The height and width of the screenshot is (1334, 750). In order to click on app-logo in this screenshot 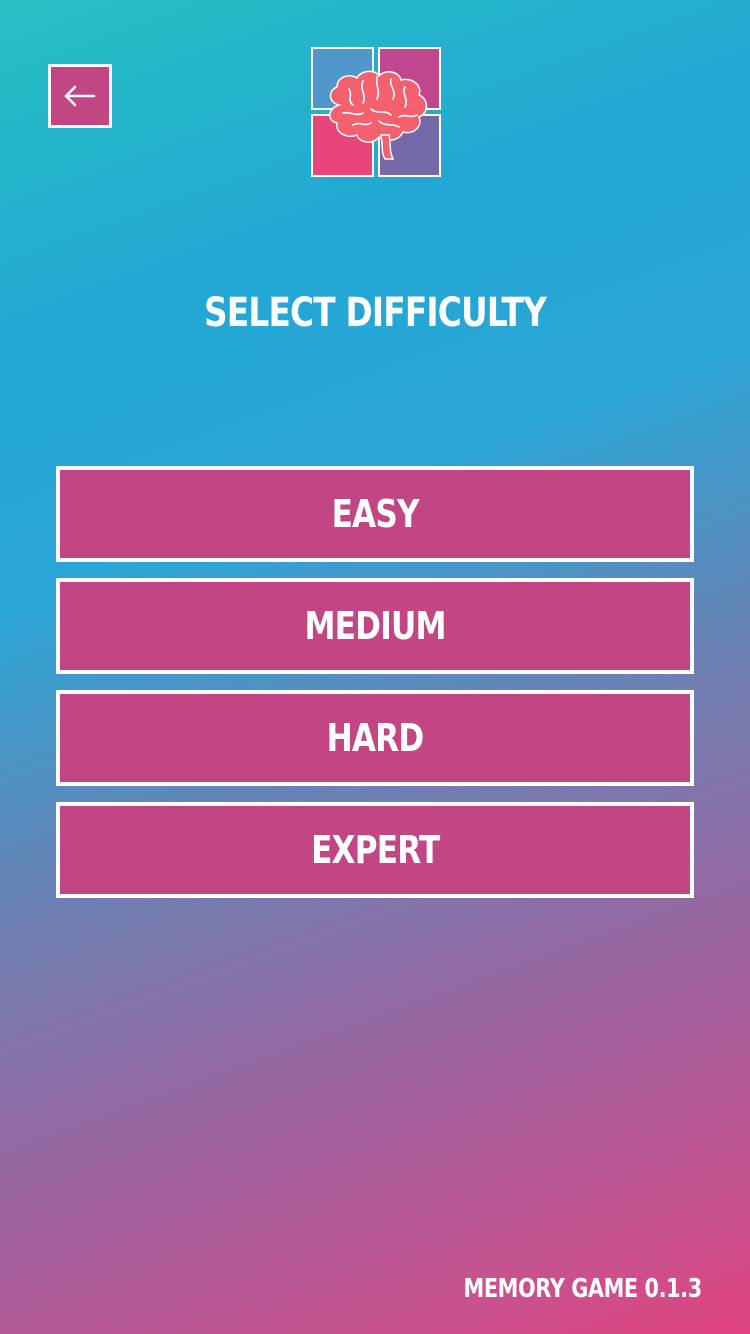, I will do `click(376, 112)`.